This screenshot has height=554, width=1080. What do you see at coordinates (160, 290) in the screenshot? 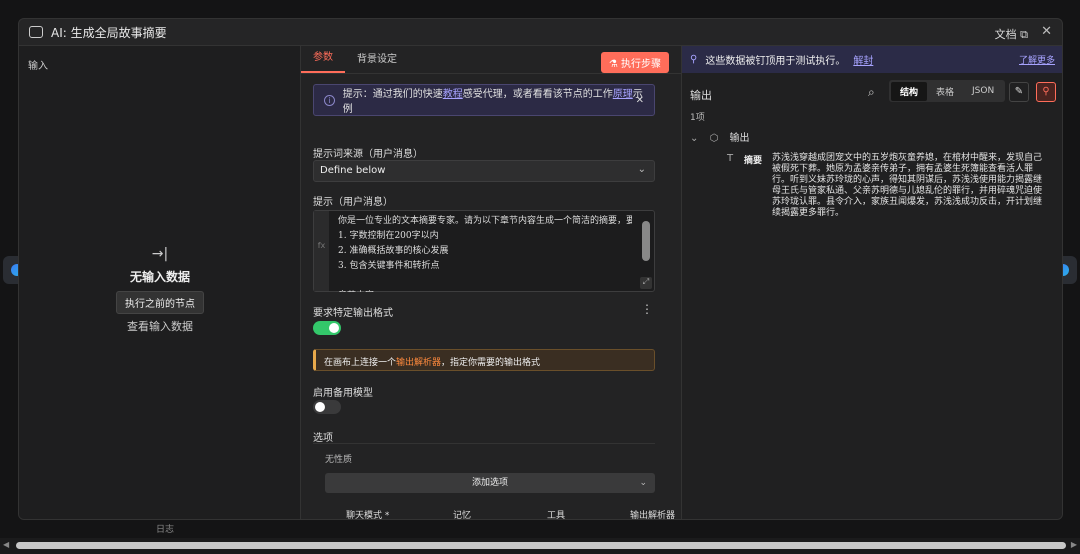
I see `empty-input-state: →| 无输入数据 执行之前的节点 查看输入数据` at bounding box center [160, 290].